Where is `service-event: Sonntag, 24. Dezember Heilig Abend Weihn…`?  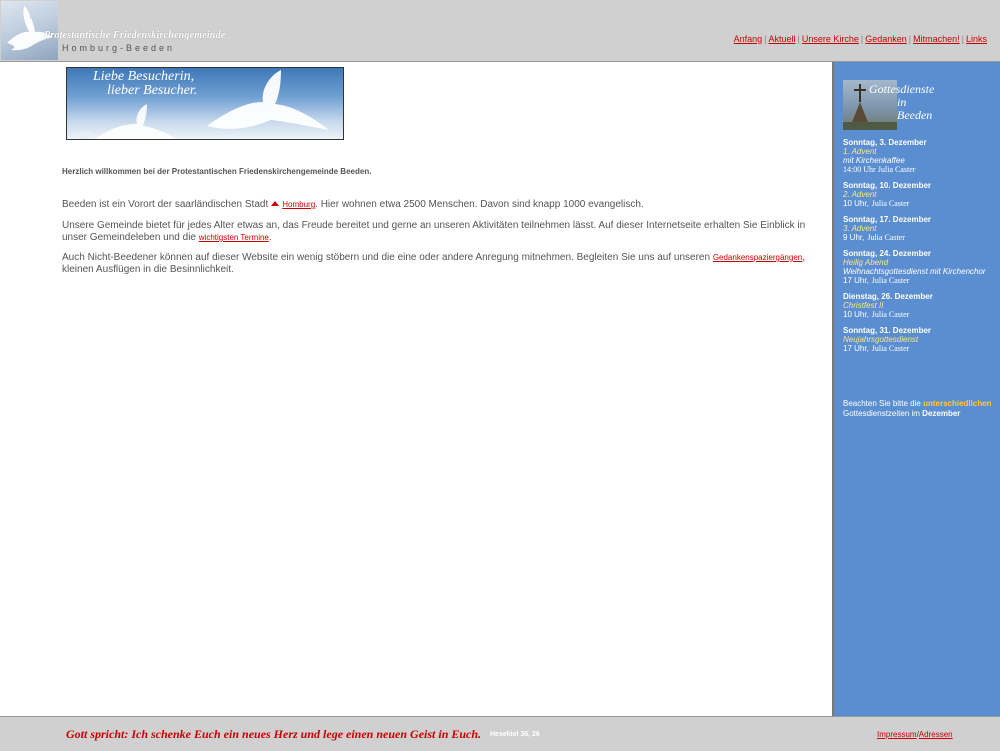 service-event: Sonntag, 24. Dezember Heilig Abend Weihn… is located at coordinates (919, 267).